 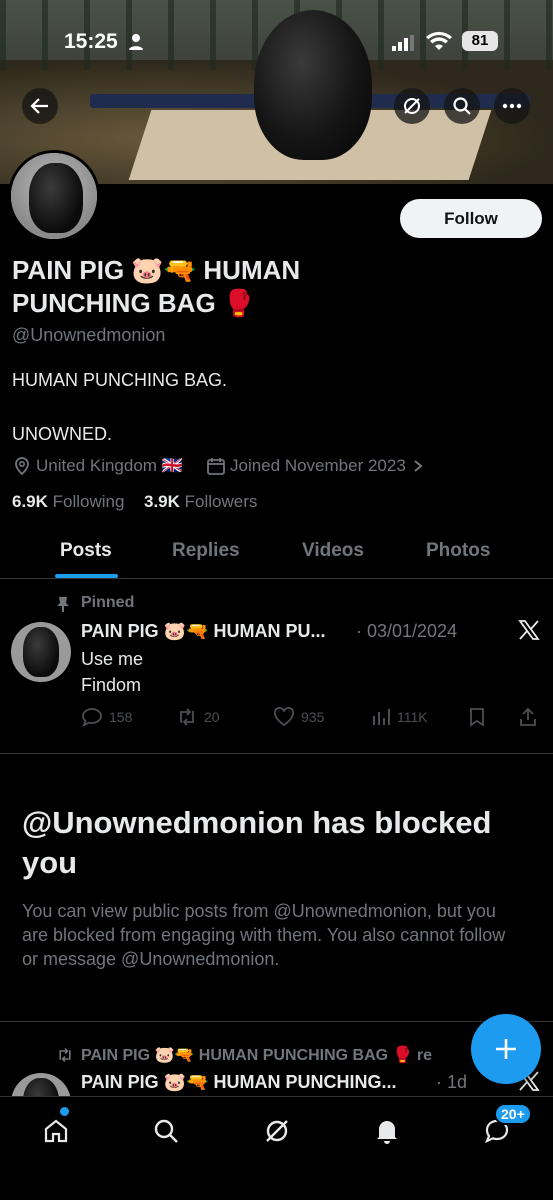 I want to click on home-new-dot, so click(x=64, y=1111).